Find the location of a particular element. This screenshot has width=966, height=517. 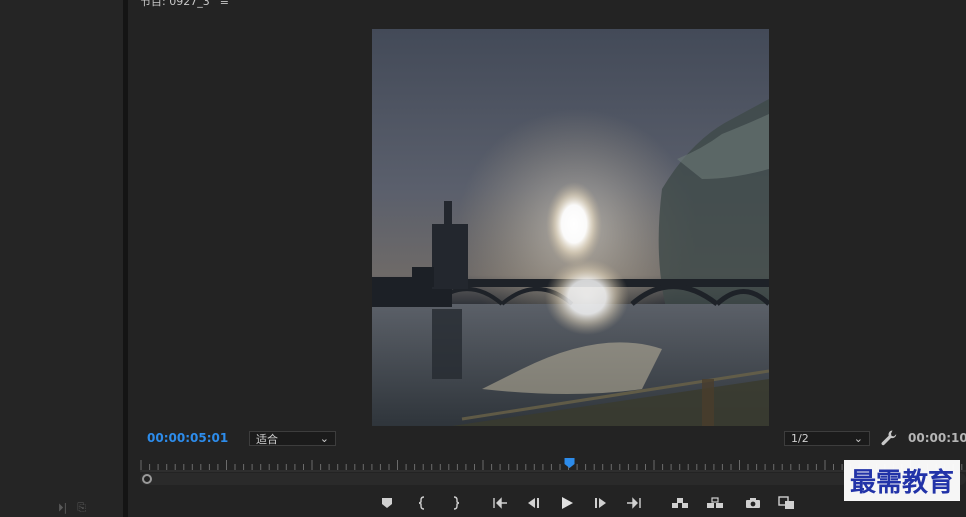

comparison-view-button is located at coordinates (787, 503).